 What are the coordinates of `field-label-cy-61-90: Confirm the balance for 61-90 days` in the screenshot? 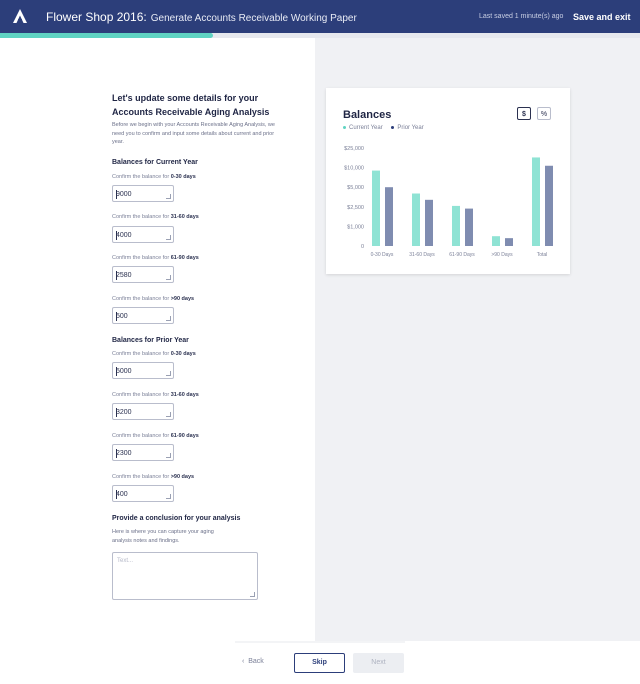 It's located at (155, 258).